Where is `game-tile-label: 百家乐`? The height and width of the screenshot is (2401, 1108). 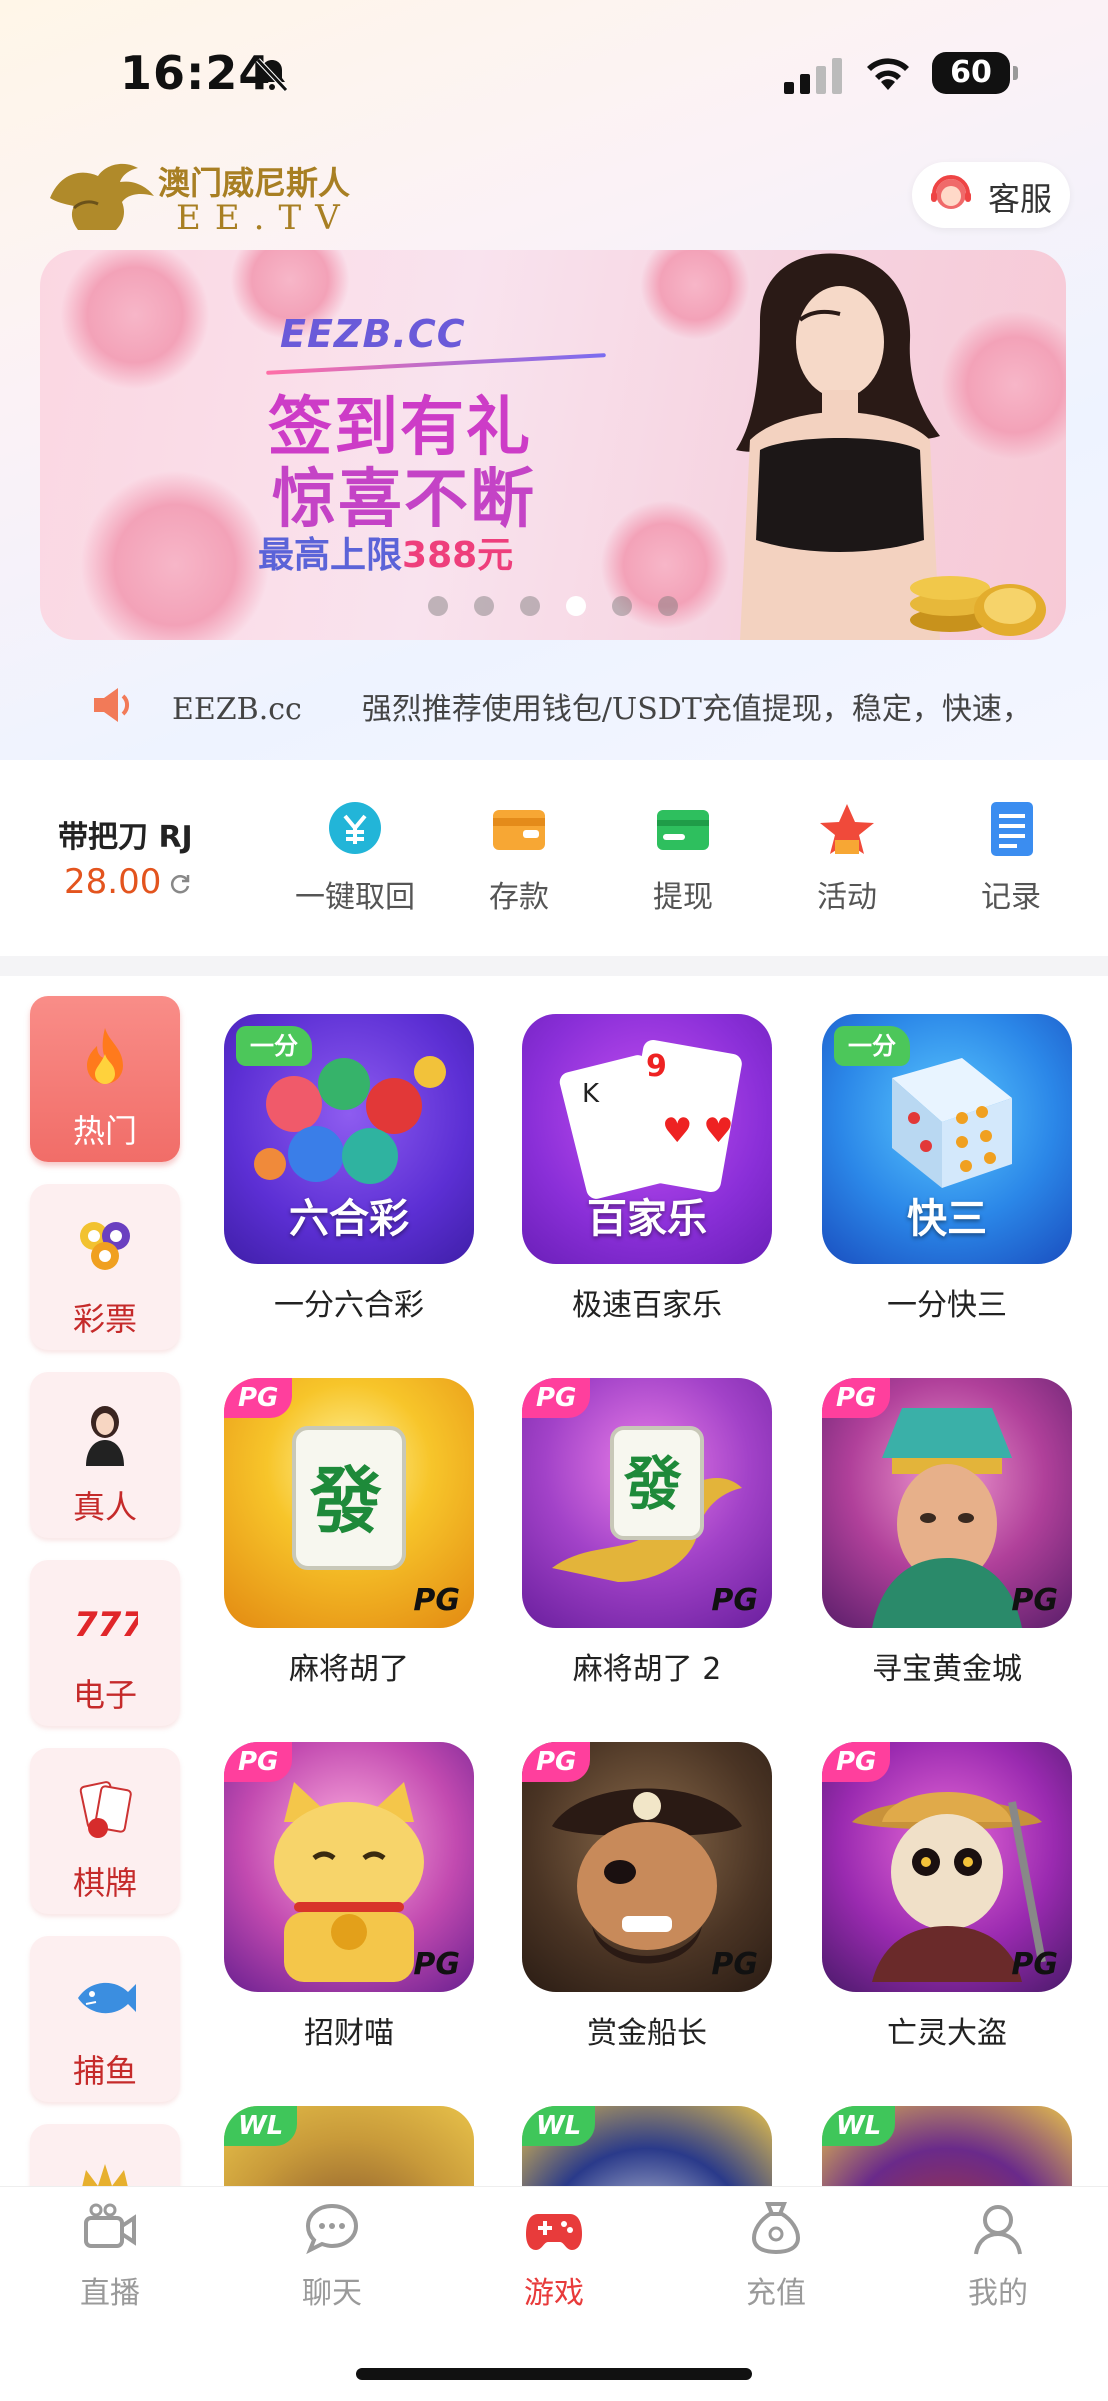 game-tile-label: 百家乐 is located at coordinates (647, 1219).